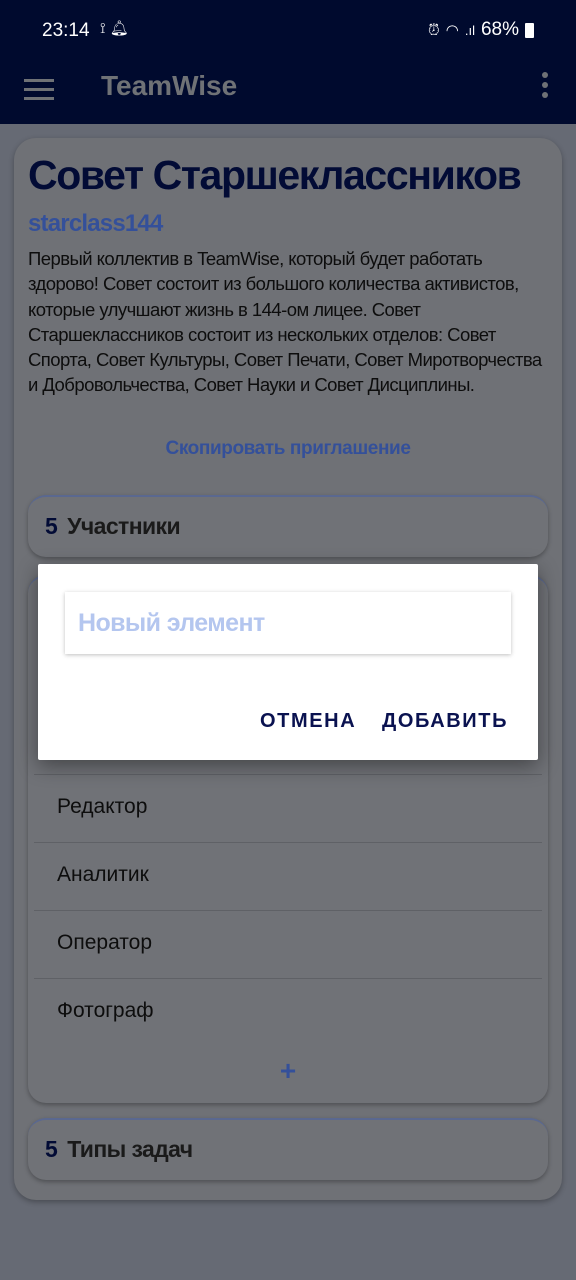 The height and width of the screenshot is (1280, 576). I want to click on notification-bell-icon: 🔔︎, so click(119, 28).